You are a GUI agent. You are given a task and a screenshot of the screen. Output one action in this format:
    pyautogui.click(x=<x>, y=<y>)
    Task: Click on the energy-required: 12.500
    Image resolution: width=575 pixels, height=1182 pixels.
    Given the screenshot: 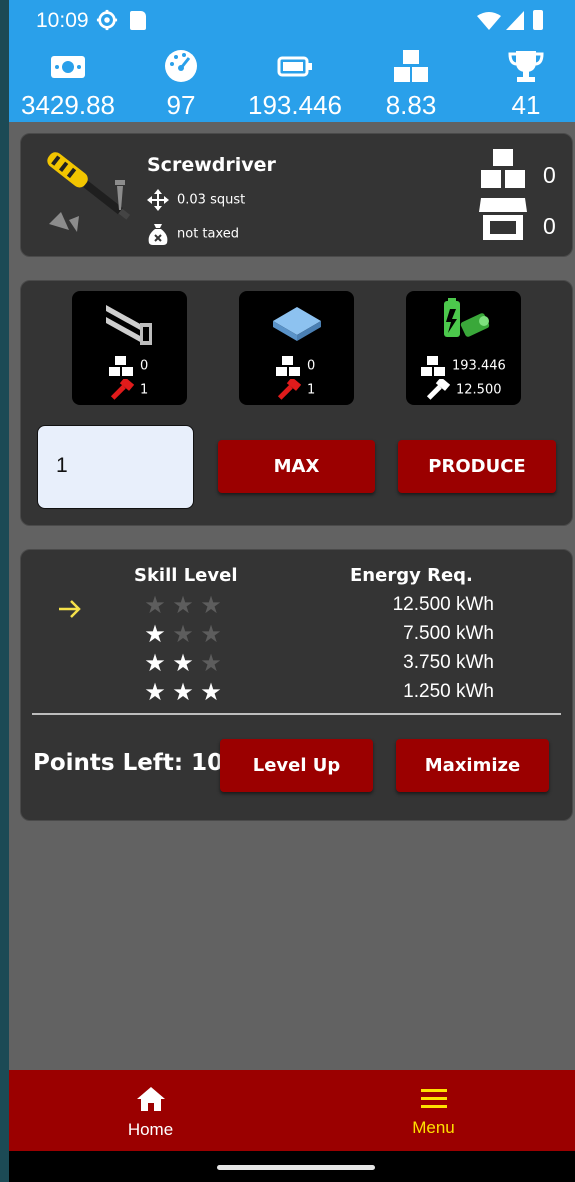 What is the action you would take?
    pyautogui.click(x=479, y=390)
    